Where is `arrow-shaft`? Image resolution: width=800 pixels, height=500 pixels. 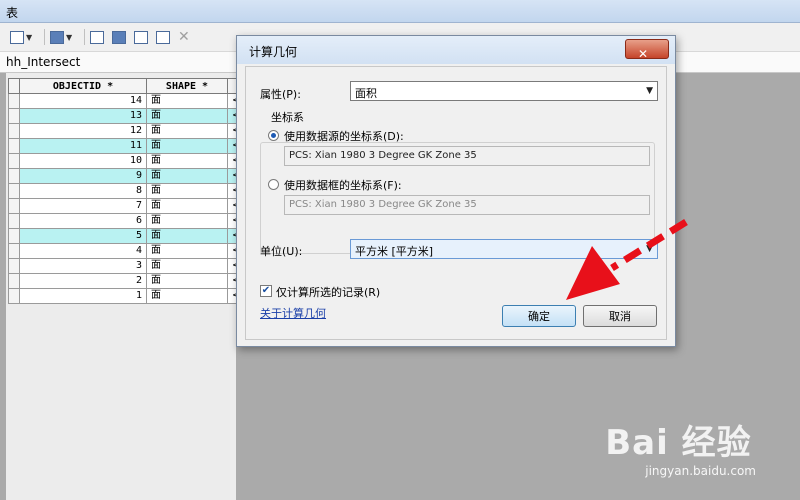
arrow-shaft is located at coordinates (649, 245).